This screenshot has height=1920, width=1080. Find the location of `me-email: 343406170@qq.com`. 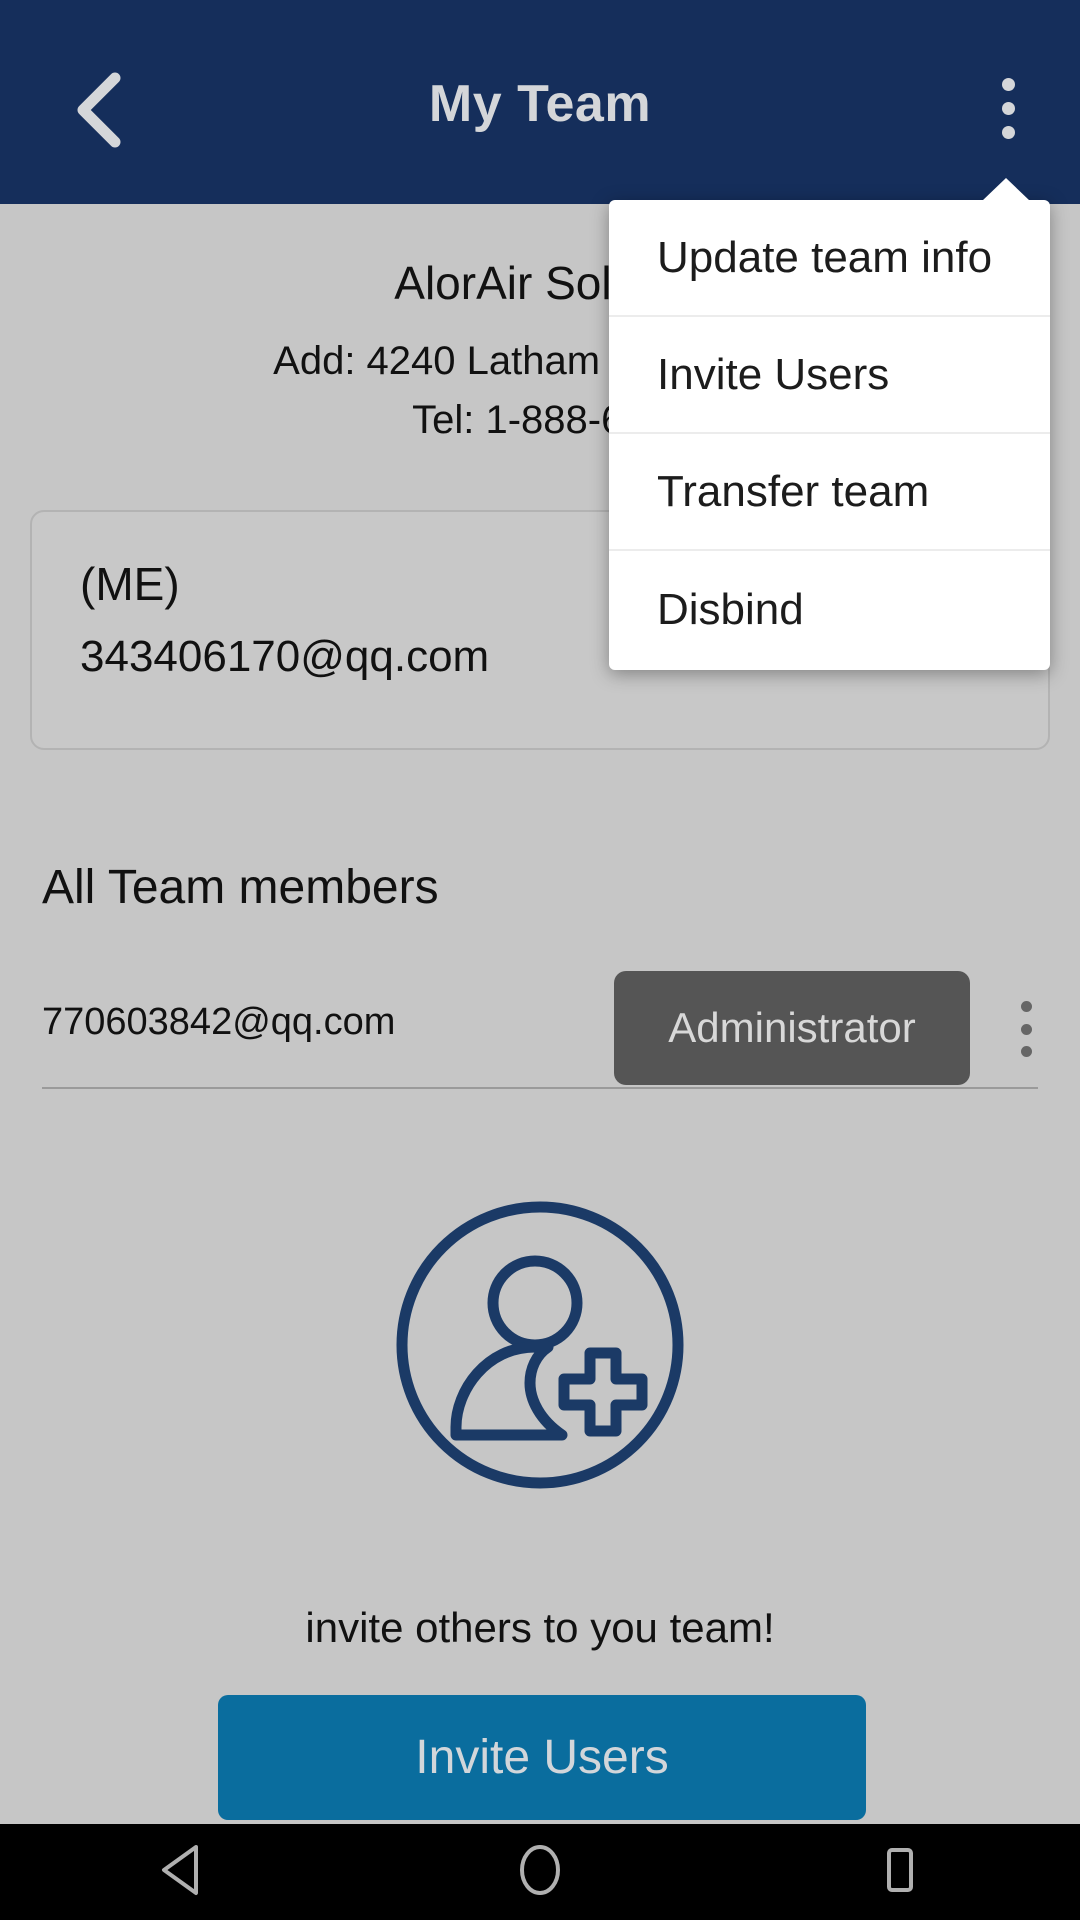

me-email: 343406170@qq.com is located at coordinates (285, 656).